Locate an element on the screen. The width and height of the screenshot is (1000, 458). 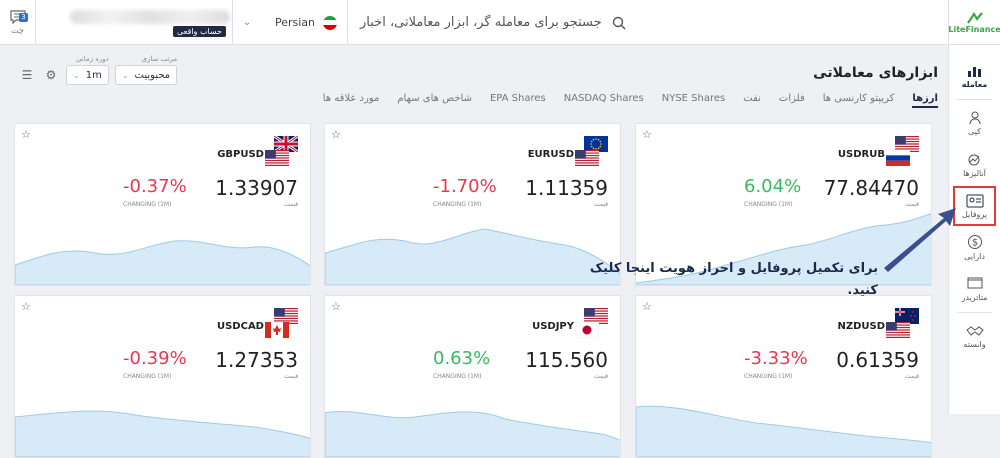
sidebar-item-label: پروفایل is located at coordinates (974, 214).